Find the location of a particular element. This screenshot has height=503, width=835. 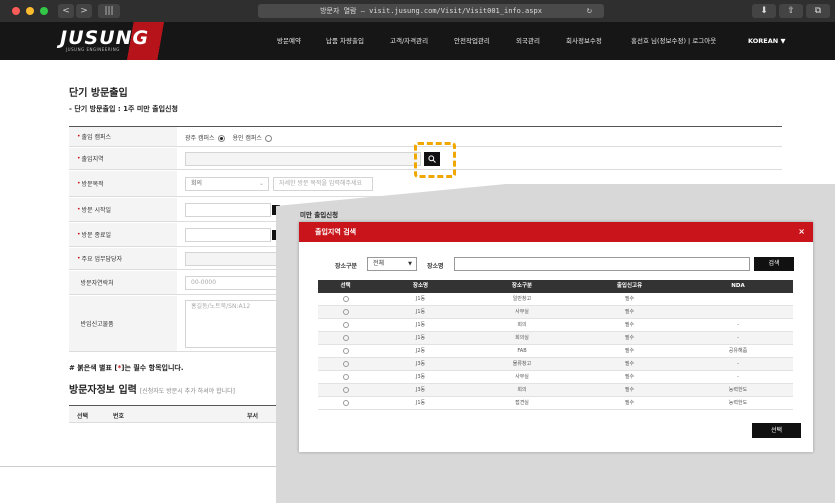

col-place-name: 장소명 is located at coordinates (420, 286).